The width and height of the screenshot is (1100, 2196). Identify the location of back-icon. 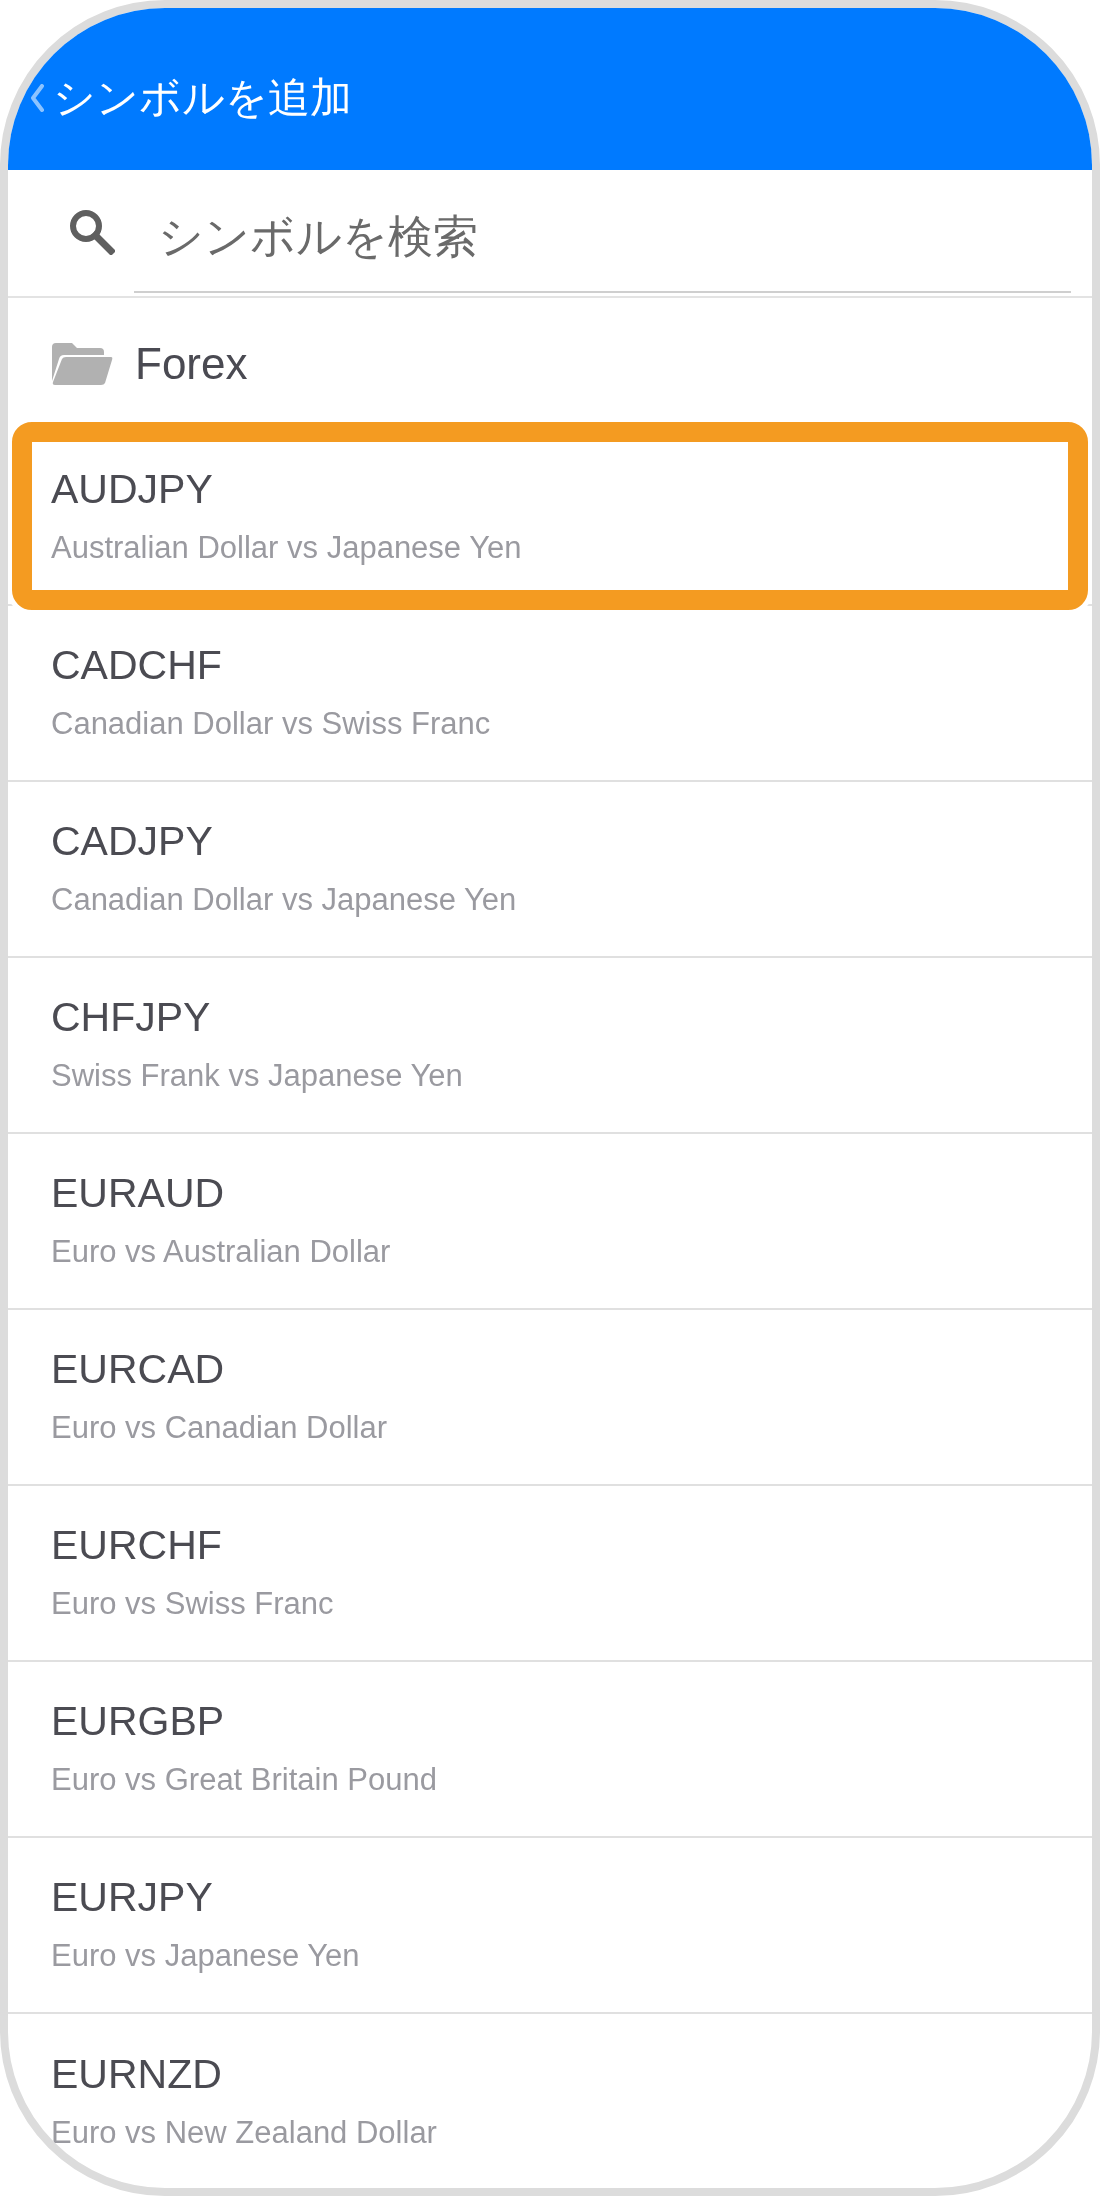
(37, 98).